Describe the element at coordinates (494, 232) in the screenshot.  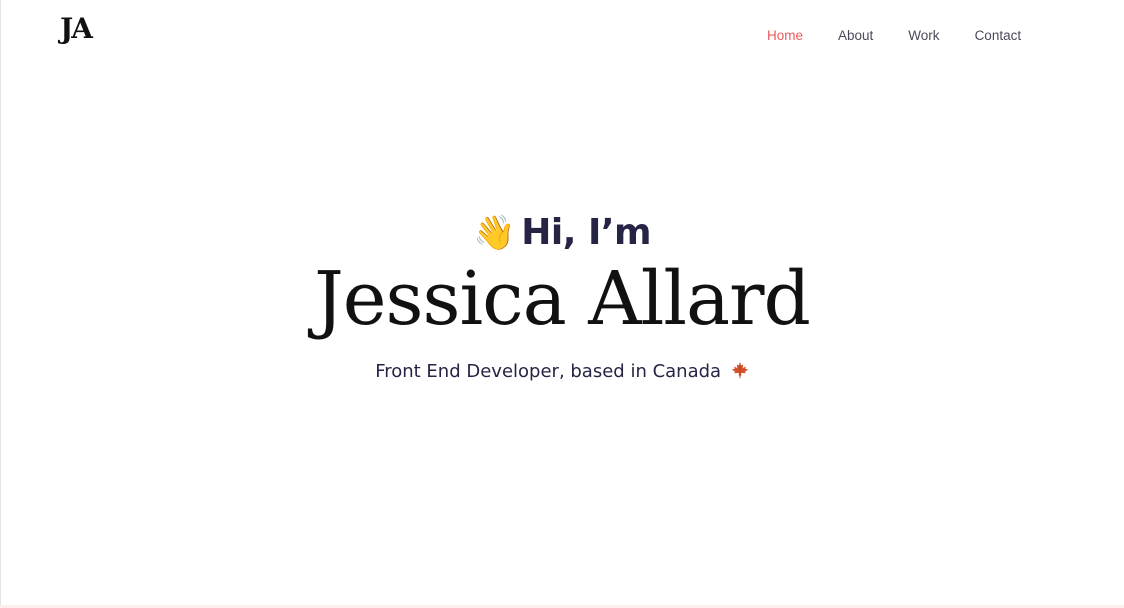
I see `waving-hand-icon: 👋` at that location.